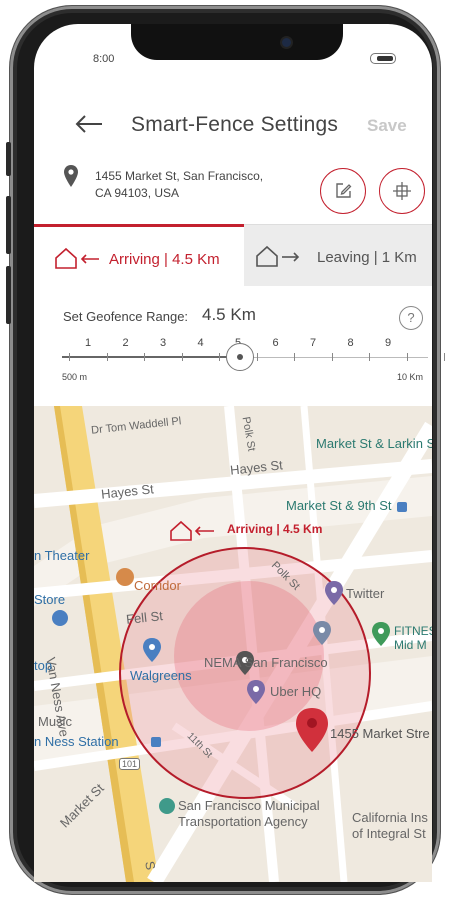 This screenshot has height=900, width=456. I want to click on arriving-icon, so click(77, 258).